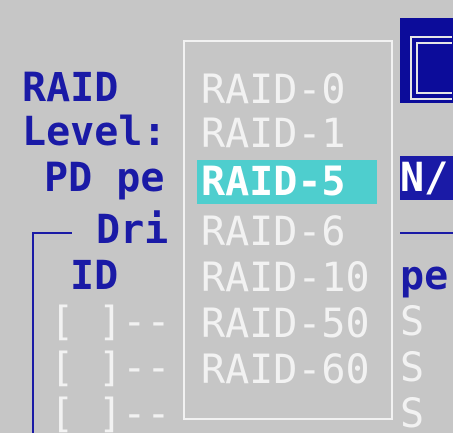 The height and width of the screenshot is (433, 453). I want to click on raid-option-6: RAID-6, so click(287, 232).